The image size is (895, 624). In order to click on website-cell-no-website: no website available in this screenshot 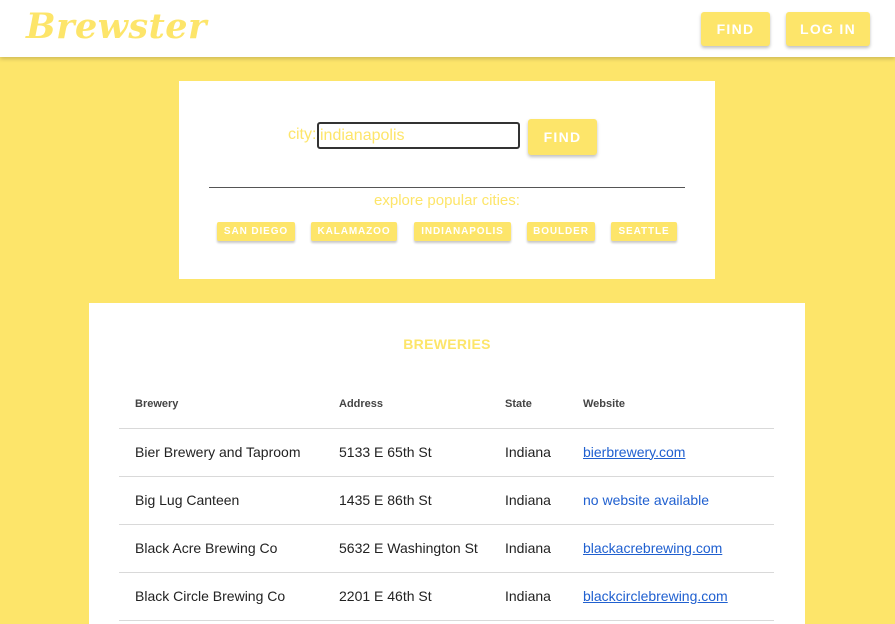, I will do `click(670, 500)`.